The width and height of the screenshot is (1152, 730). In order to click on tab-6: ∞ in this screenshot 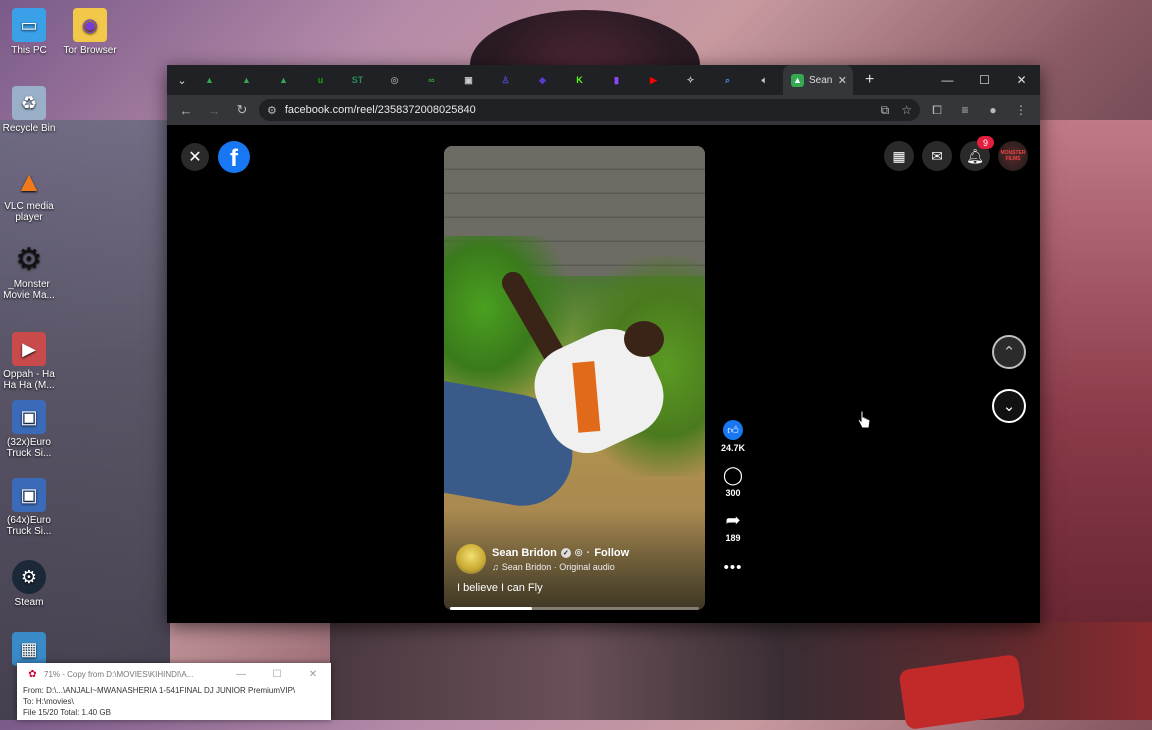, I will do `click(431, 80)`.